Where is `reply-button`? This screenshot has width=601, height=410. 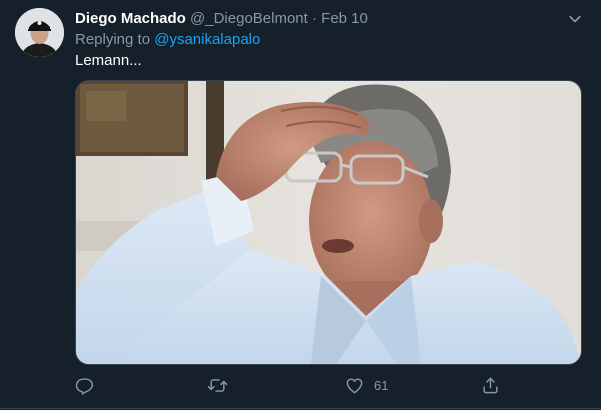
reply-button is located at coordinates (84, 385).